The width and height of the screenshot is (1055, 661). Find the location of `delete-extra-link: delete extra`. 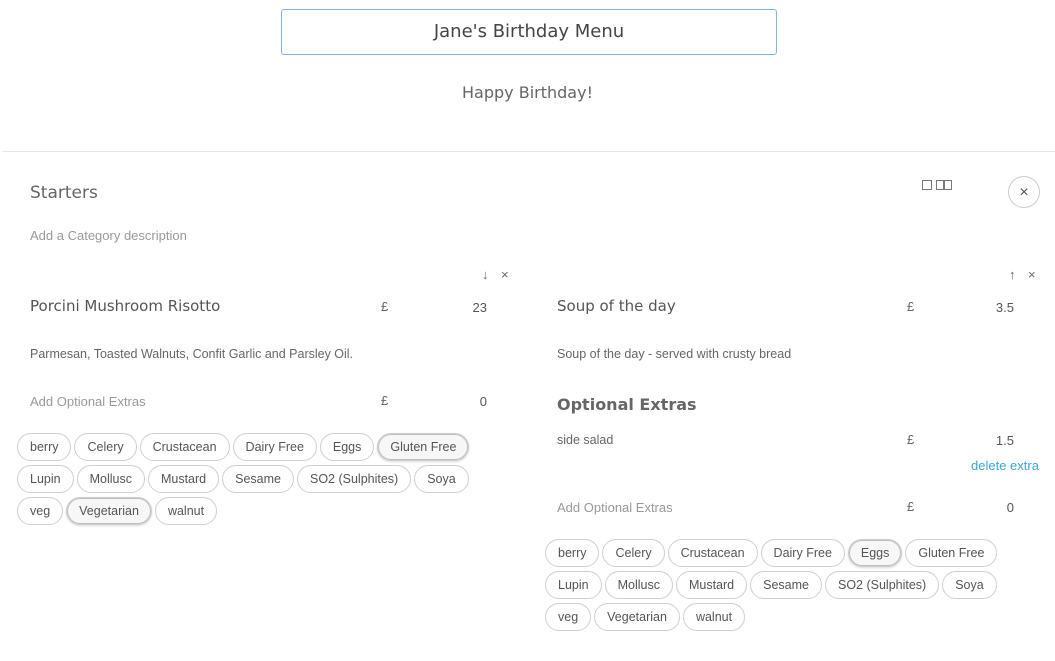

delete-extra-link: delete extra is located at coordinates (1005, 465).